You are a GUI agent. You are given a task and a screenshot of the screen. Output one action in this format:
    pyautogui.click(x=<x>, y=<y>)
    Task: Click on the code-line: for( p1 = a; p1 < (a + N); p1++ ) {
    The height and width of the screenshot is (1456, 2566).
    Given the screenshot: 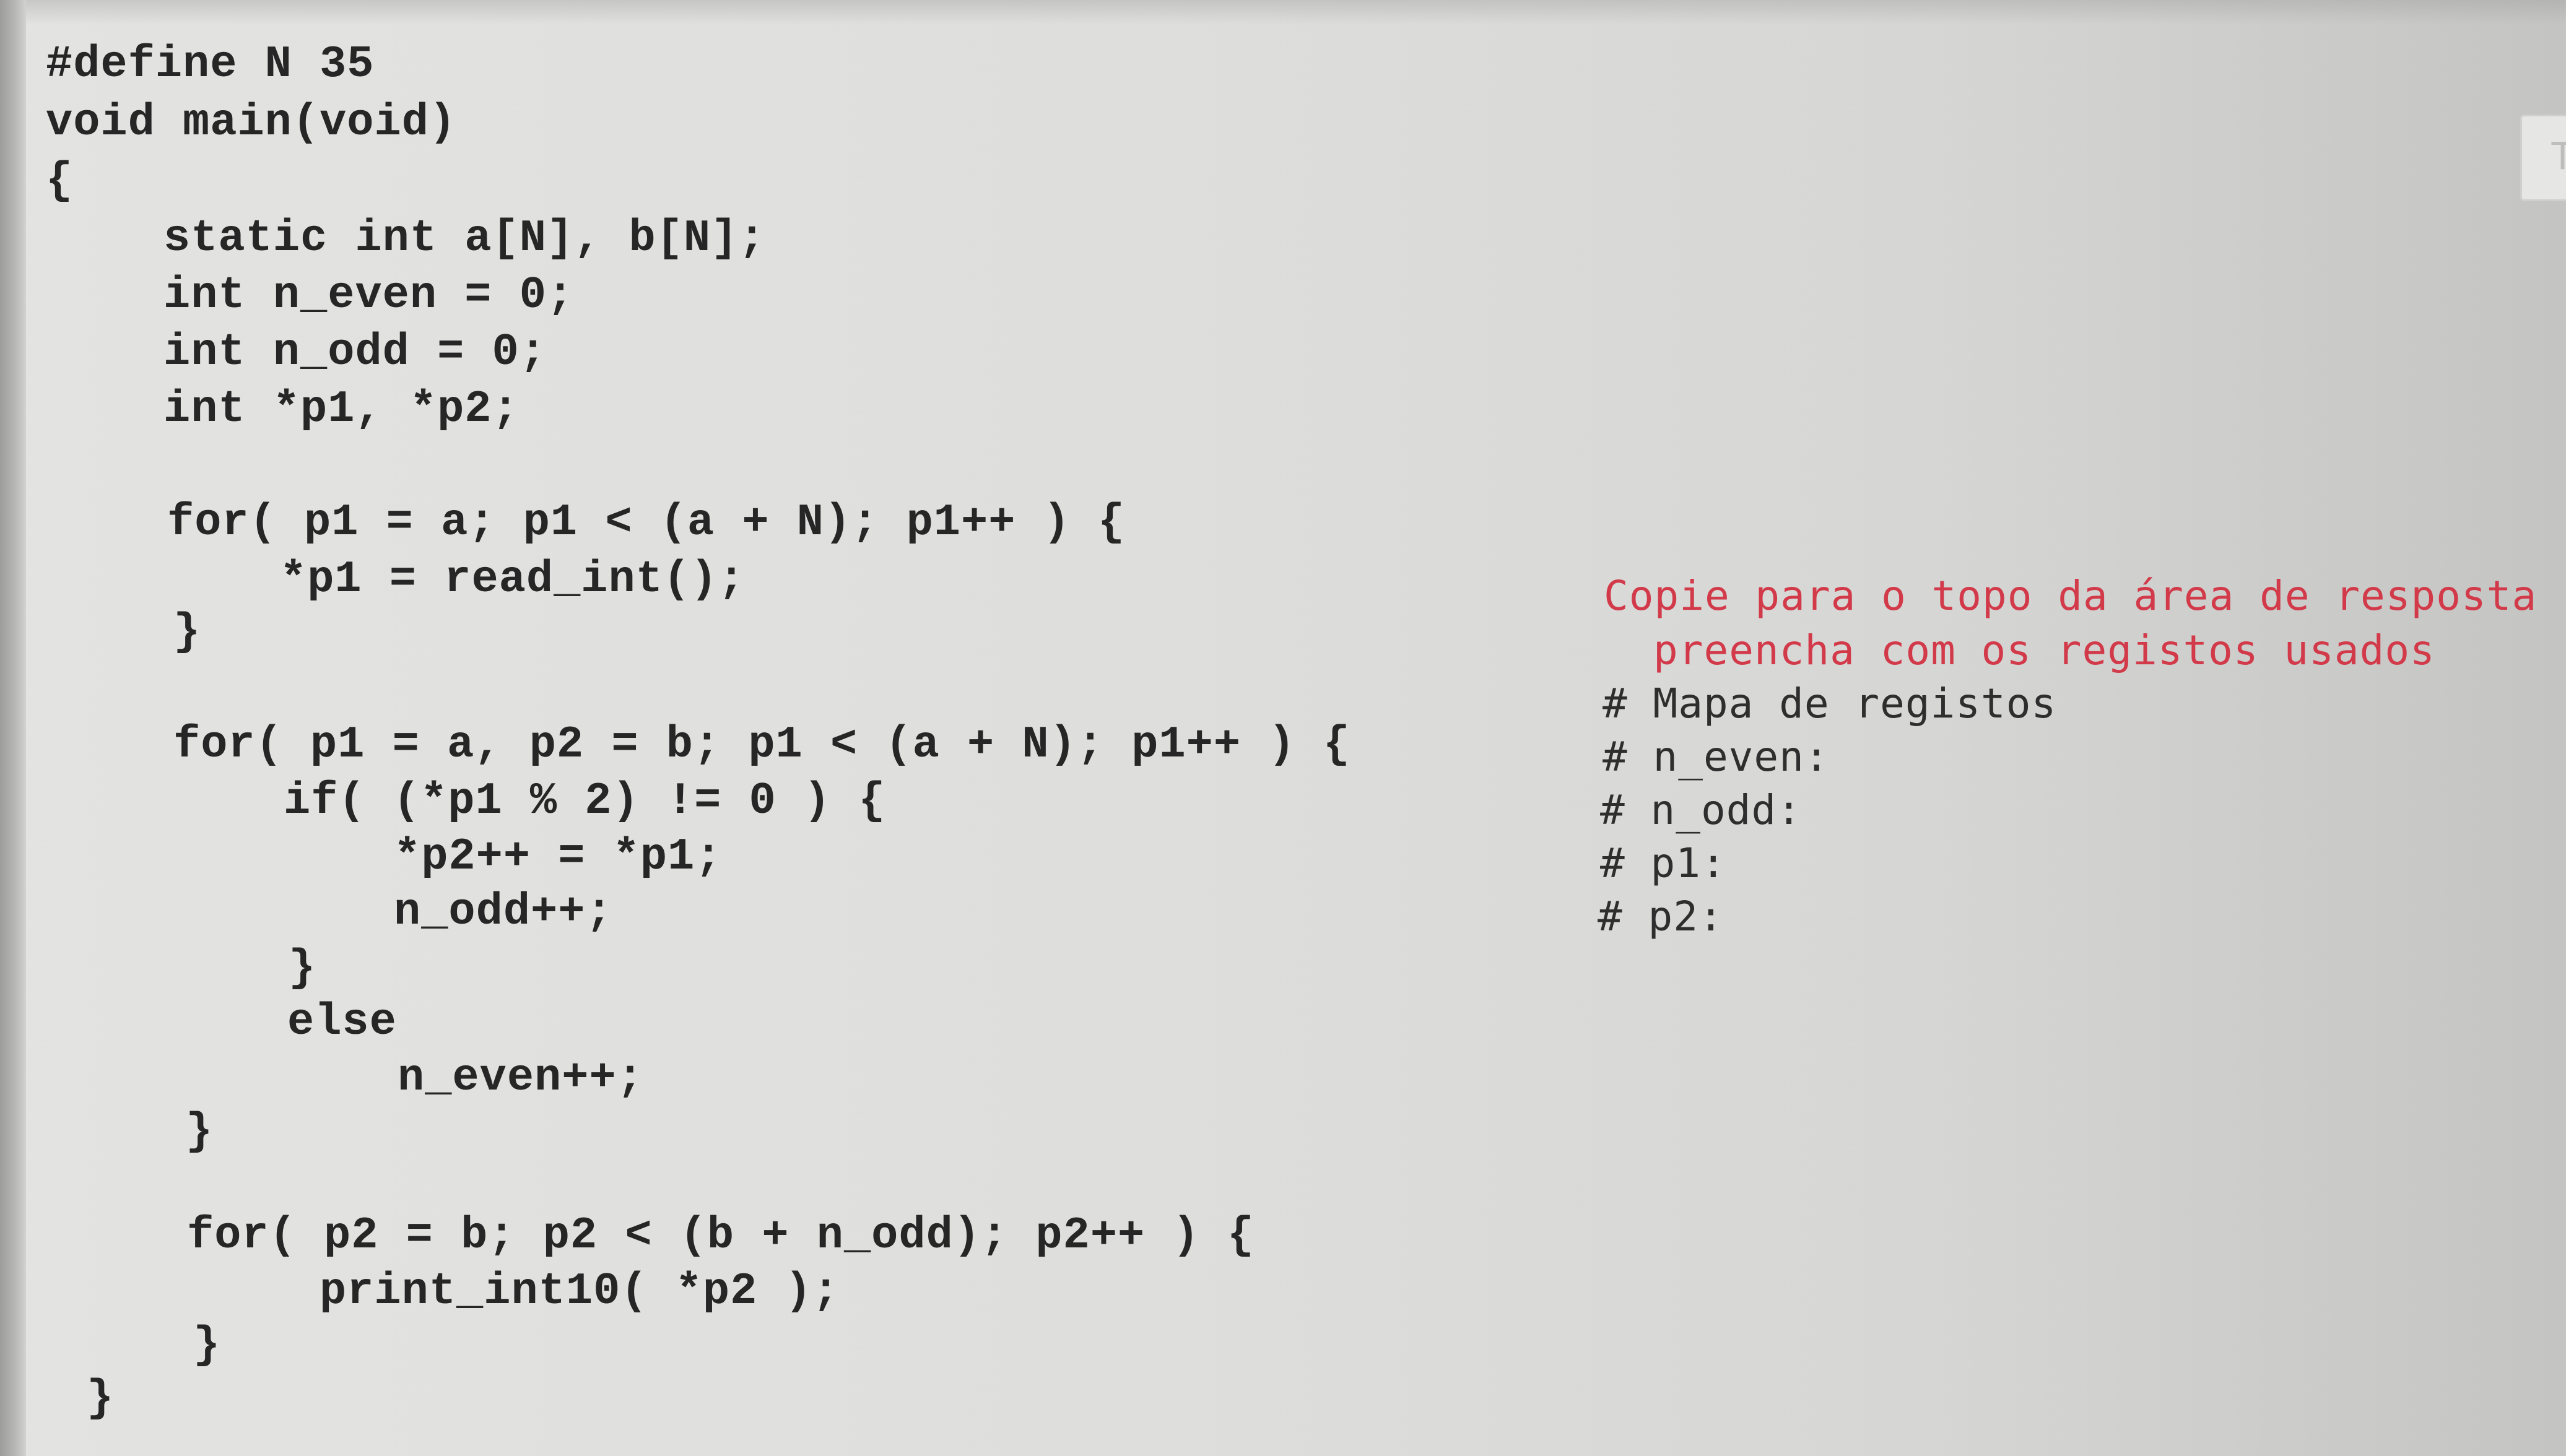 What is the action you would take?
    pyautogui.click(x=646, y=522)
    